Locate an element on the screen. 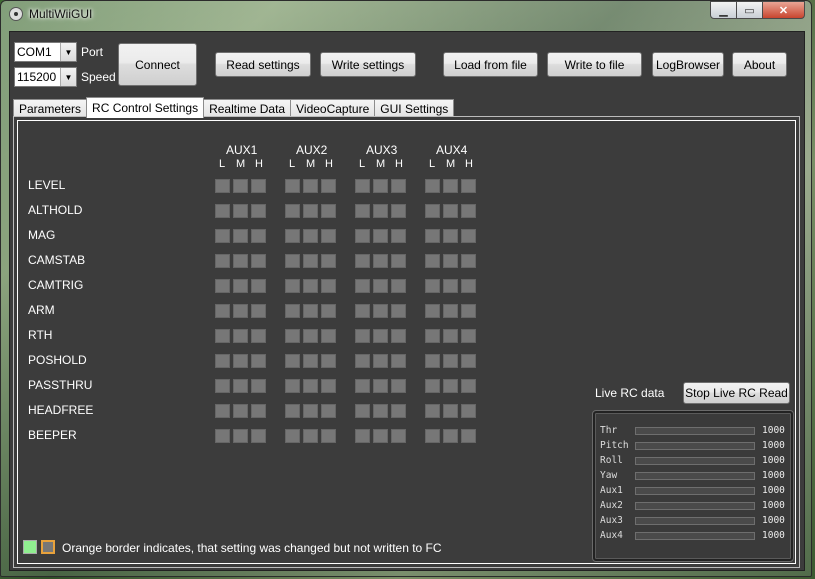 This screenshot has width=815, height=579. speed-select: 115200 ▼ is located at coordinates (45, 77).